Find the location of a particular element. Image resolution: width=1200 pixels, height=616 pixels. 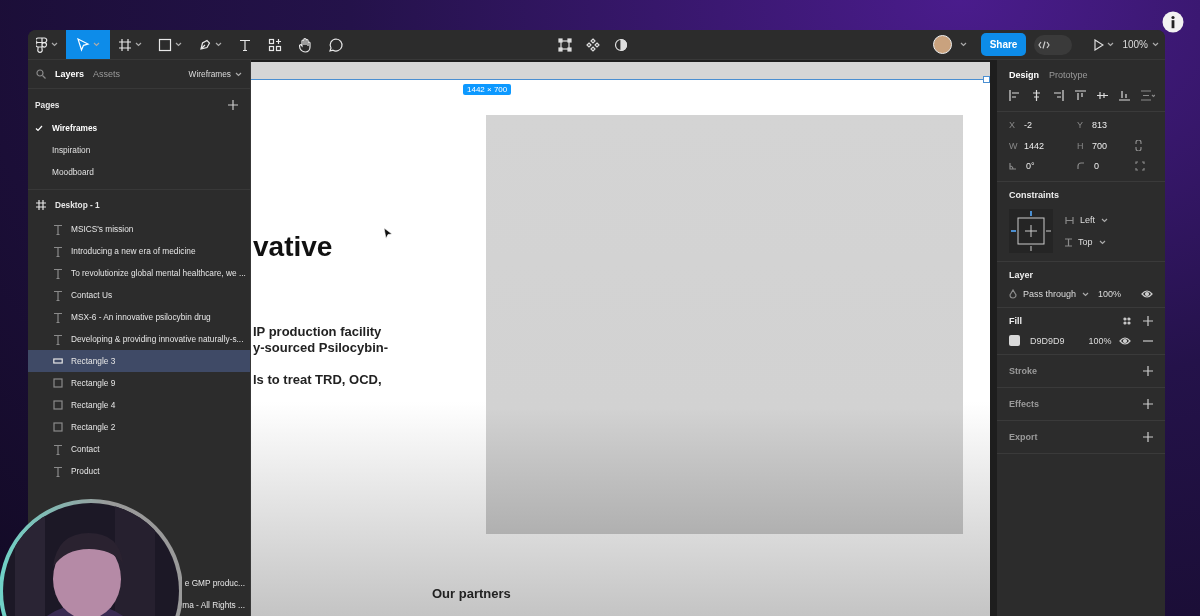

align-center-icon is located at coordinates (1036, 95).